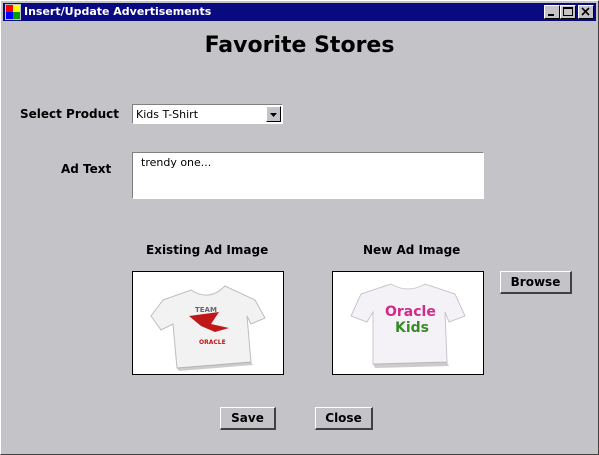 This screenshot has height=455, width=599. I want to click on chevron-down-icon, so click(273, 115).